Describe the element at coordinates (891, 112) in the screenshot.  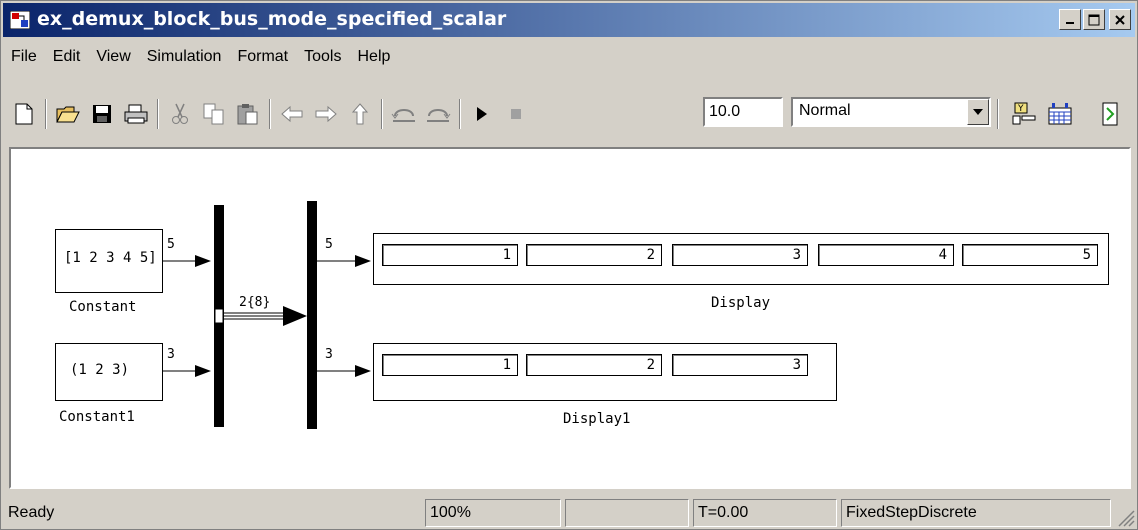
I see `simulation-mode-select: Normal` at that location.